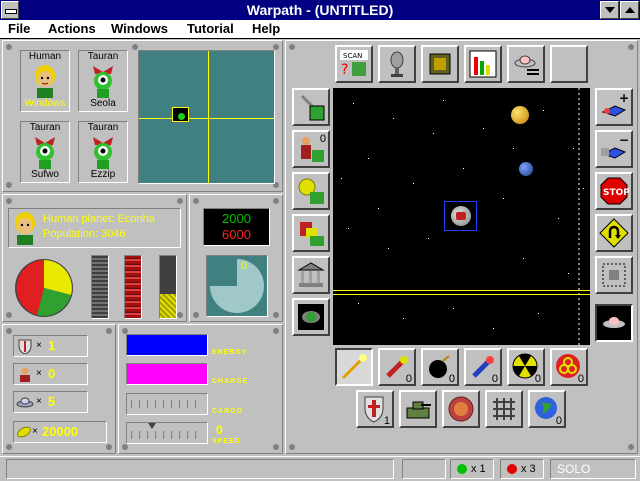 The height and width of the screenshot is (481, 640). I want to click on zoom-in-button: +, so click(614, 107).